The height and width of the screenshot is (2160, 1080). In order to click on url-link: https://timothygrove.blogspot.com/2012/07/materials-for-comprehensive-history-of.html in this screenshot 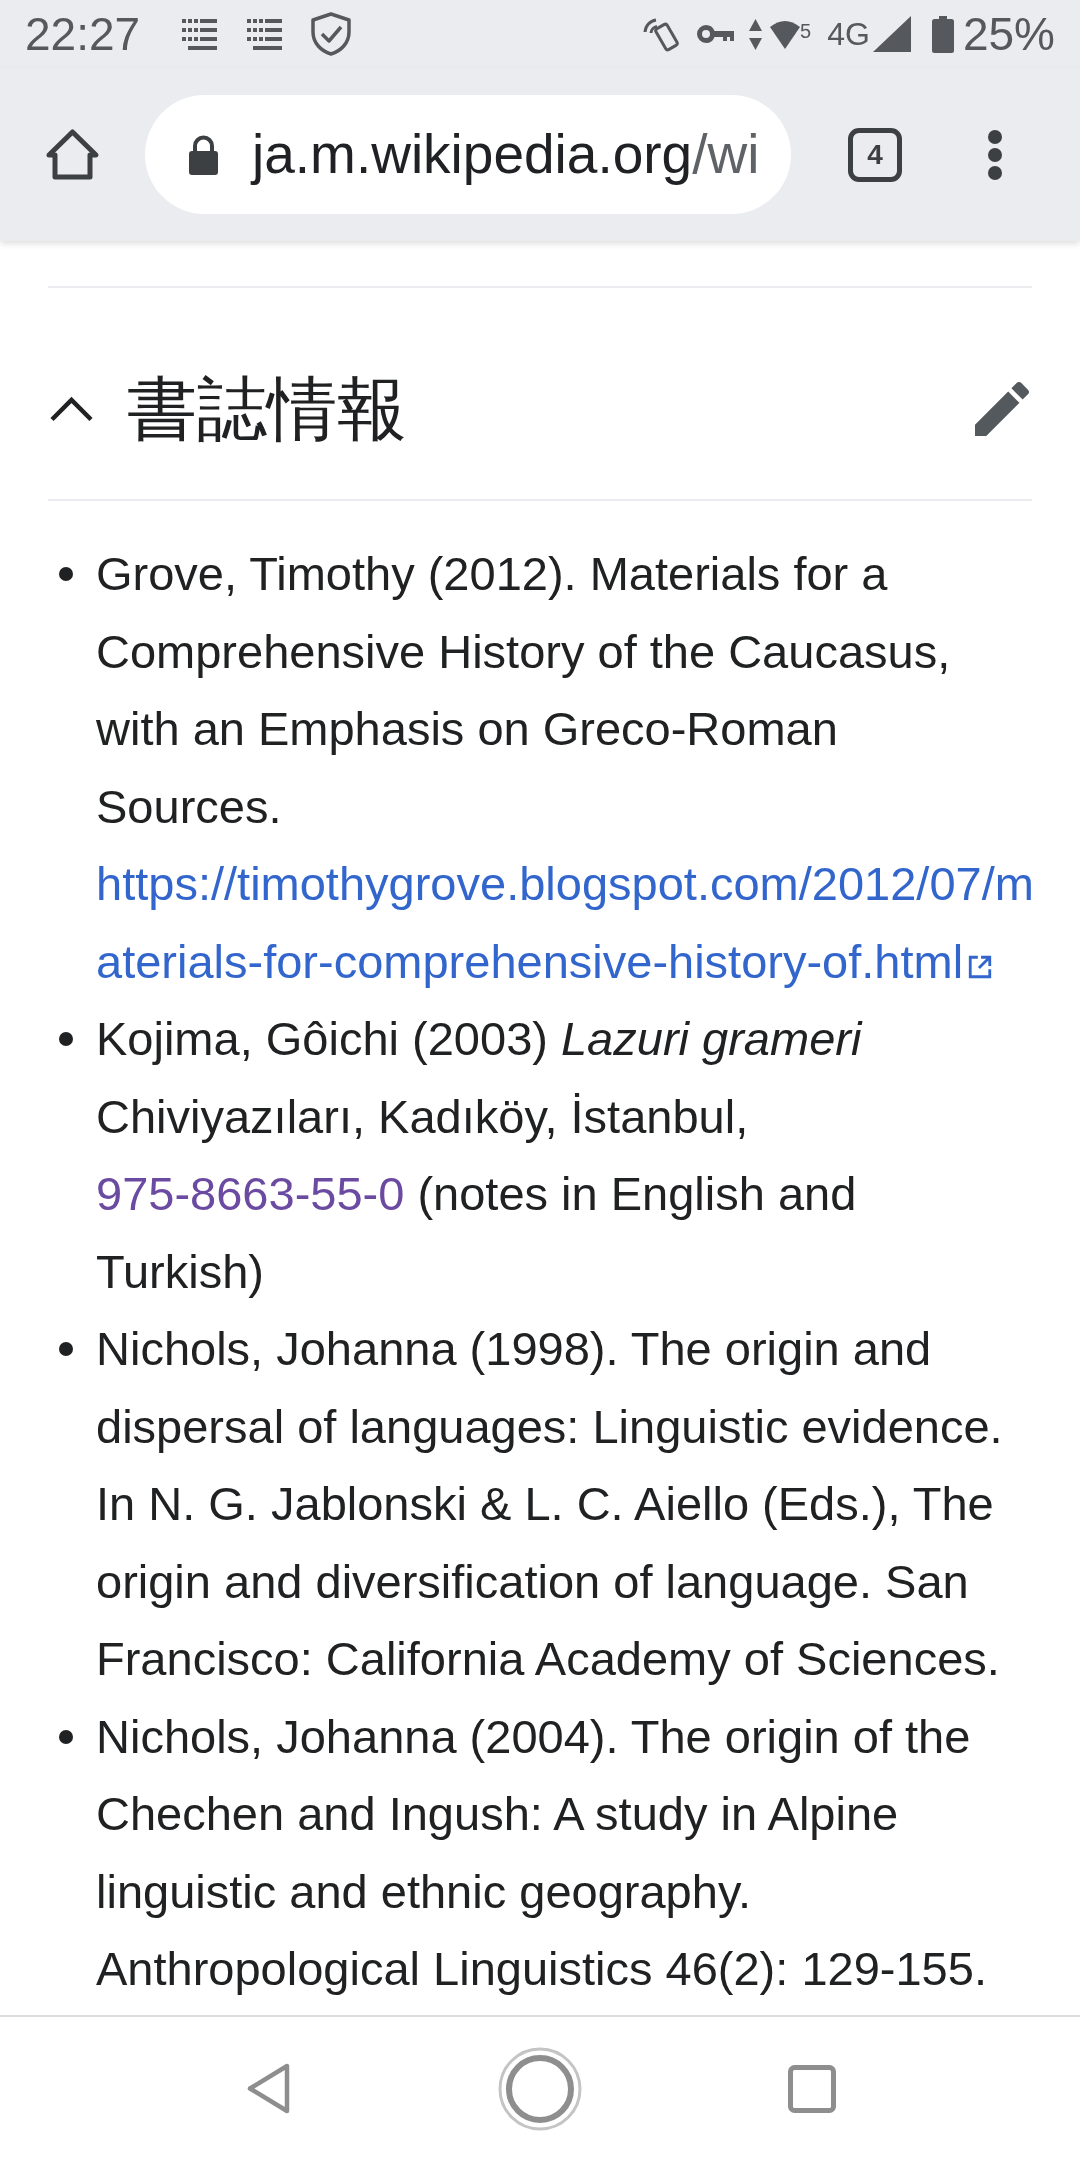, I will do `click(571, 922)`.